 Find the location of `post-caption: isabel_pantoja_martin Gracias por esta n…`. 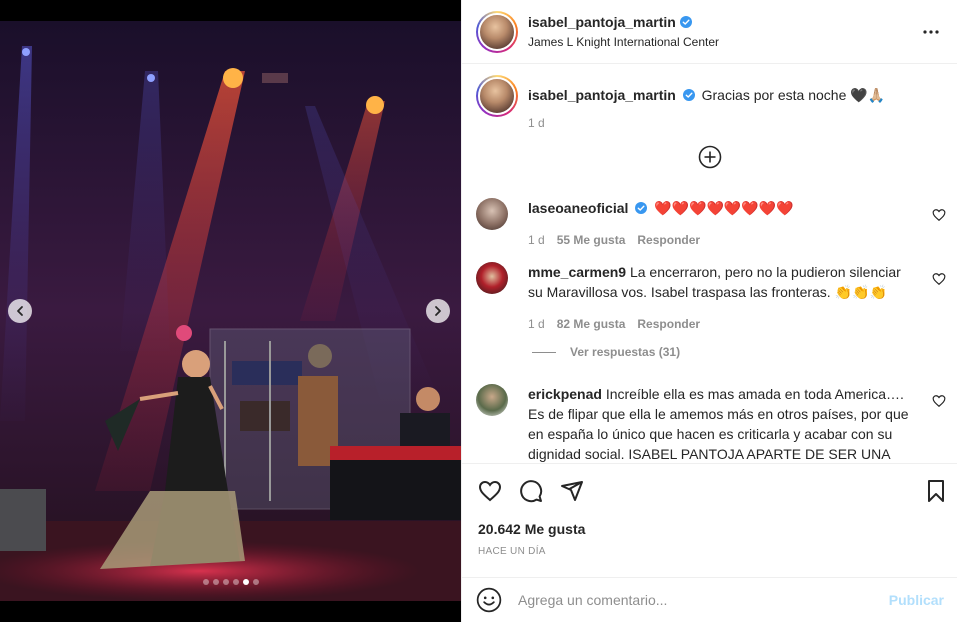

post-caption: isabel_pantoja_martin Gracias por esta n… is located at coordinates (709, 97).